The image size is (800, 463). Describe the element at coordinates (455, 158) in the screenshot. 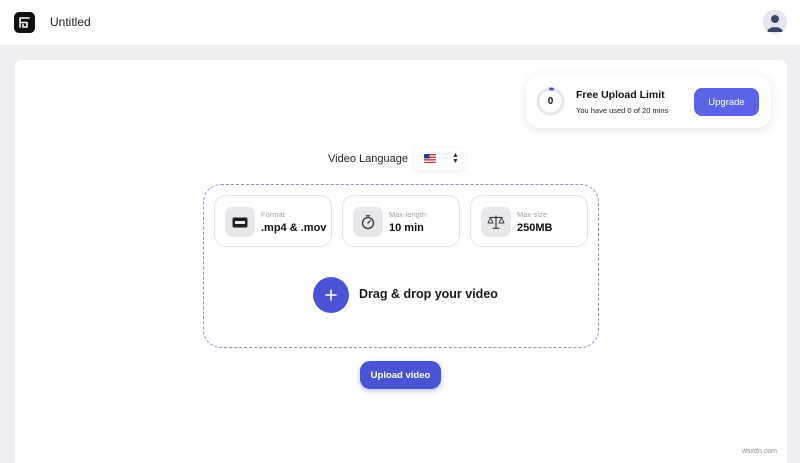

I see `select-caret-icon: ▲ ▼` at that location.